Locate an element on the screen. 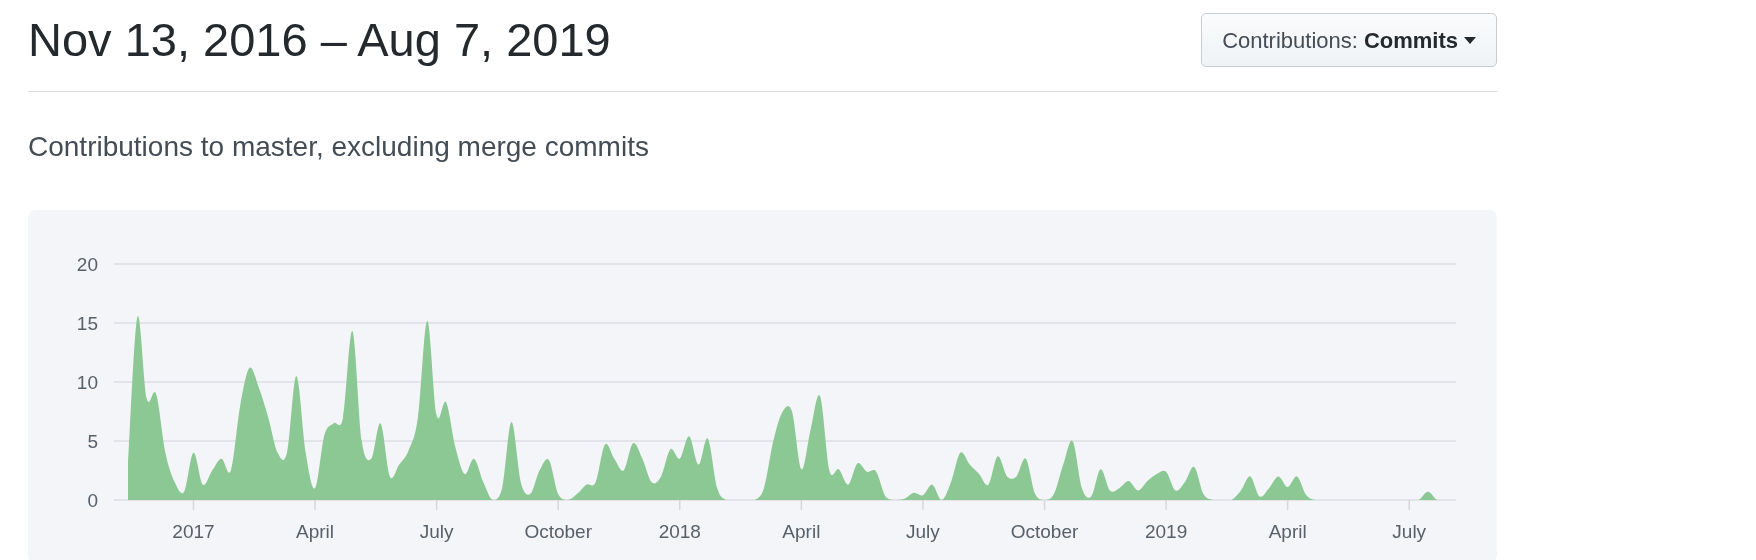 The height and width of the screenshot is (560, 1756). x-axis-label: 2019 is located at coordinates (1166, 531).